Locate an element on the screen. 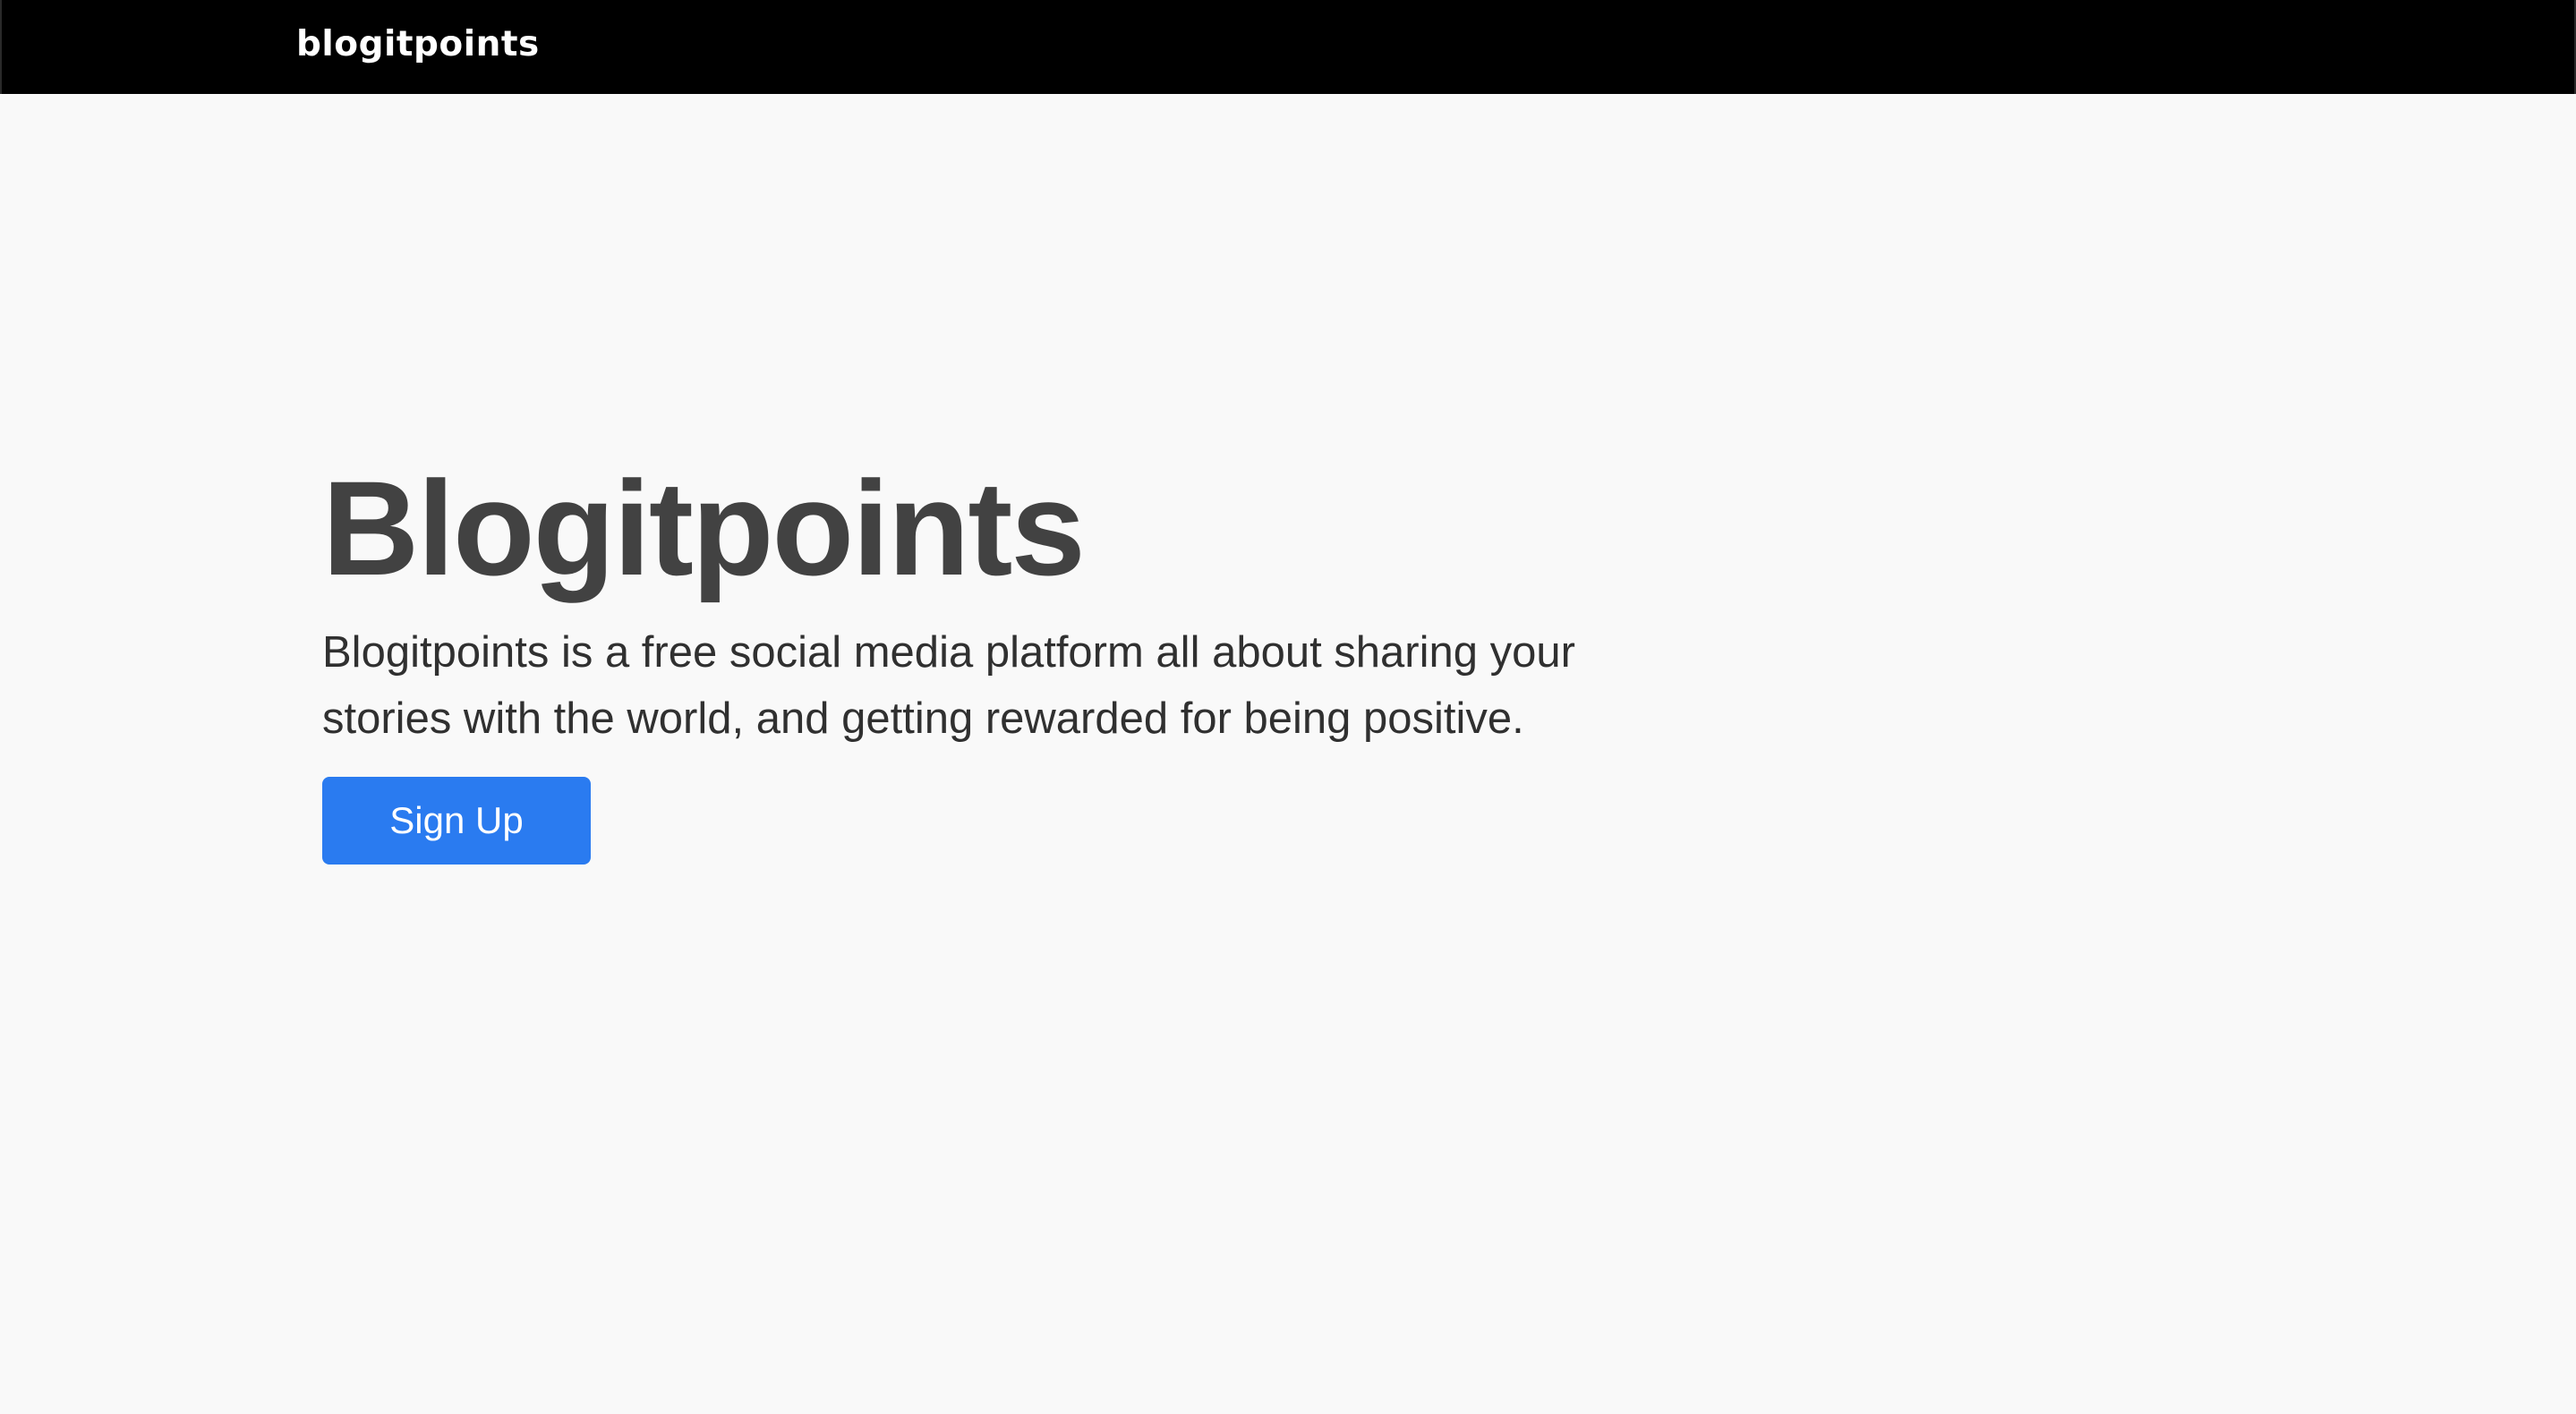  signup-button: Sign Up is located at coordinates (456, 821).